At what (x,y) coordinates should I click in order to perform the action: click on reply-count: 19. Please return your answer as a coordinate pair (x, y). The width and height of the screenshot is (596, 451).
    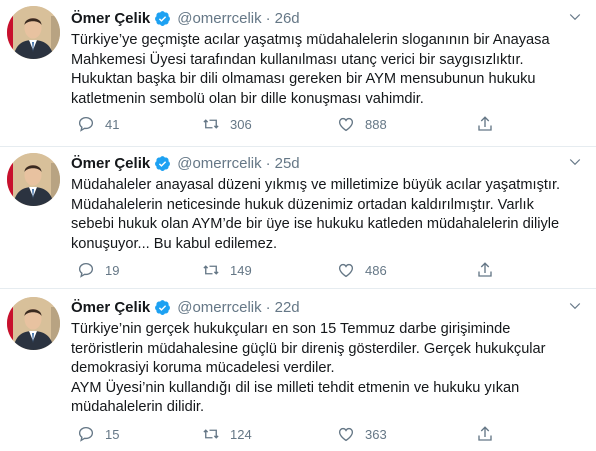
    Looking at the image, I should click on (112, 270).